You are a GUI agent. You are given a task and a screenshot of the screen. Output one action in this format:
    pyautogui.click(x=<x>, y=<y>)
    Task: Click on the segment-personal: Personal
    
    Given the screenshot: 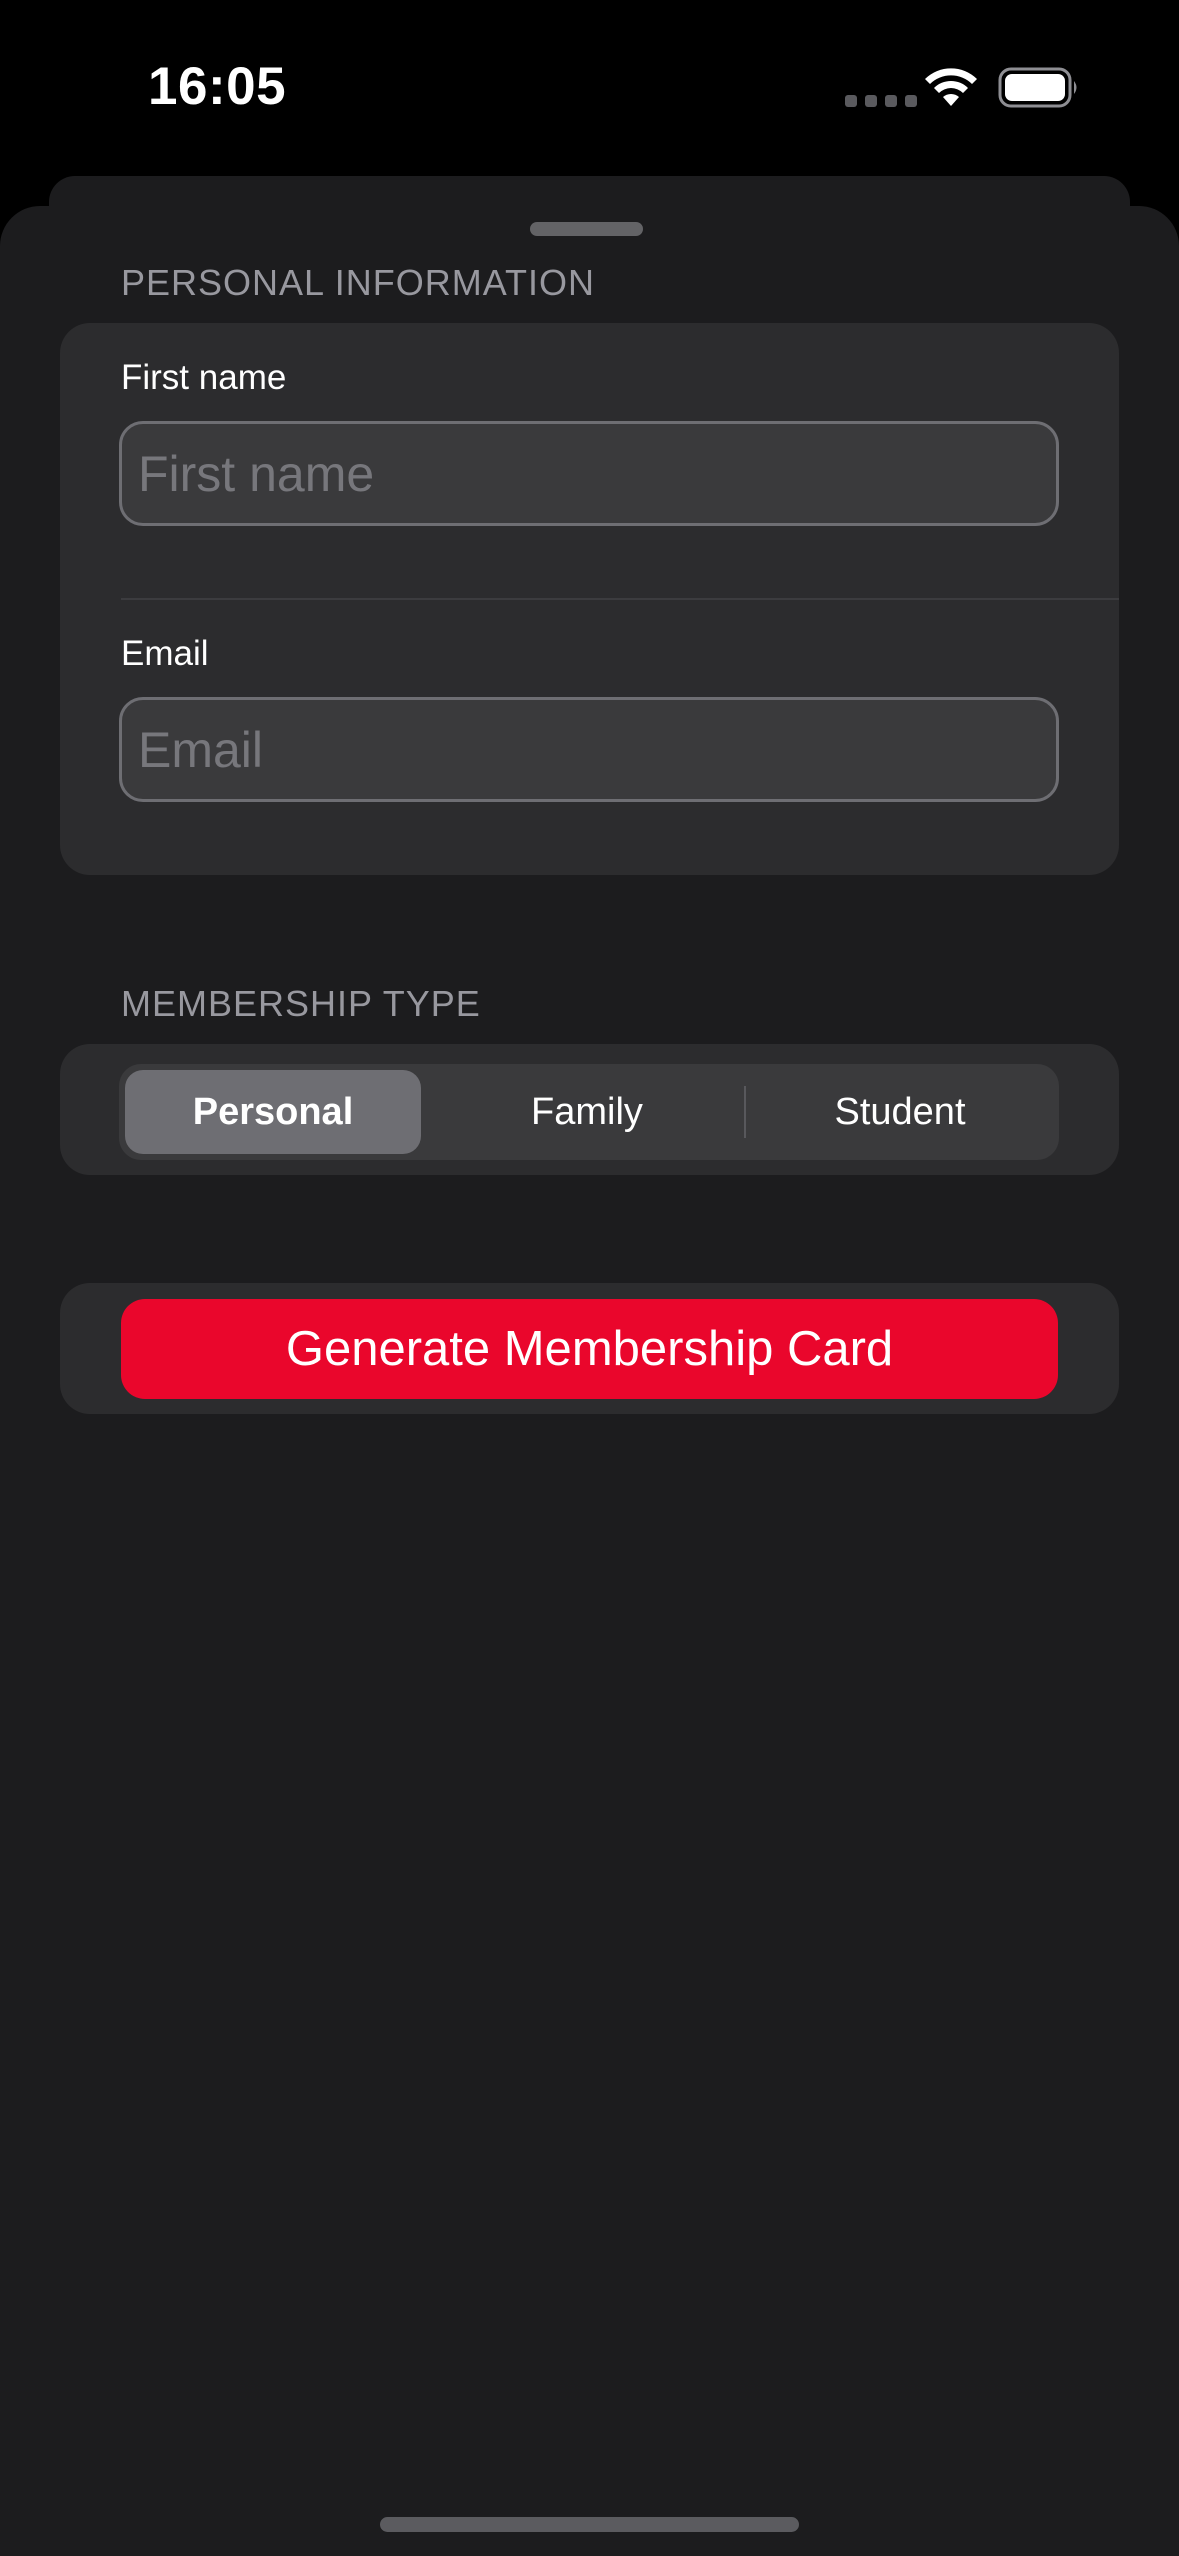 What is the action you would take?
    pyautogui.click(x=273, y=1112)
    